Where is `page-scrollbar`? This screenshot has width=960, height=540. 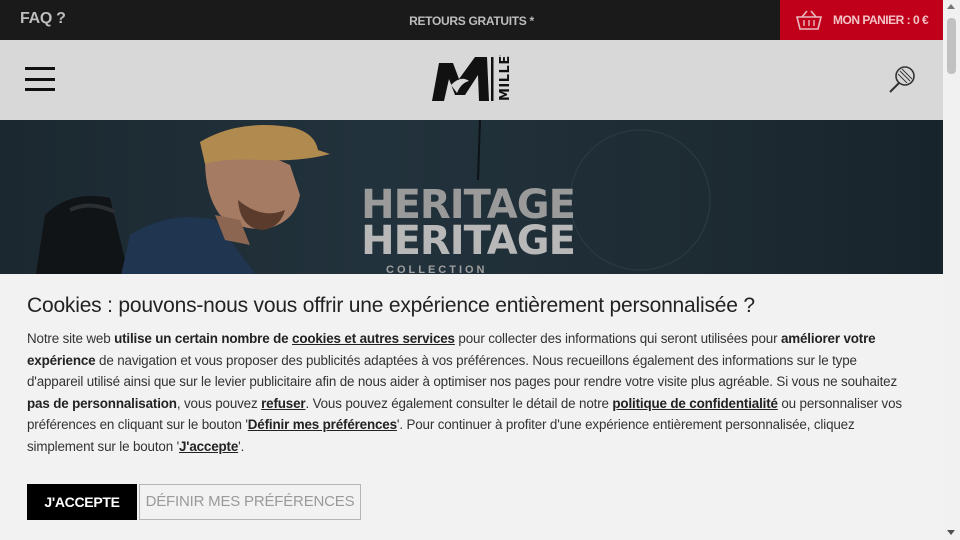
page-scrollbar is located at coordinates (951, 270).